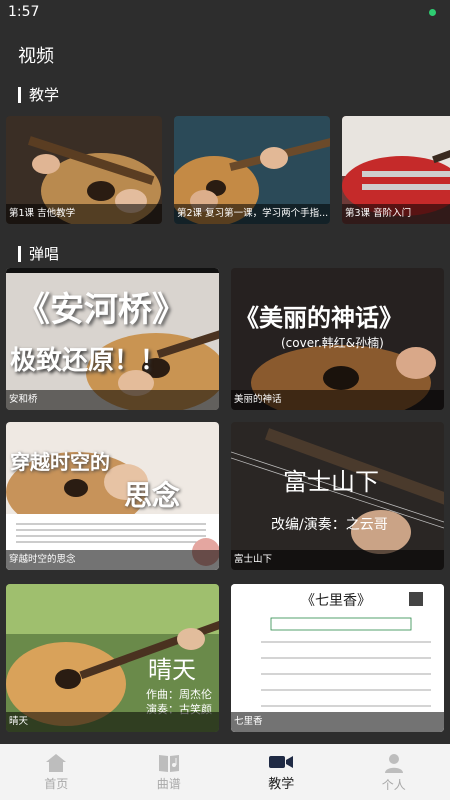  What do you see at coordinates (112, 560) in the screenshot?
I see `song-caption: 穿越时空的思念` at bounding box center [112, 560].